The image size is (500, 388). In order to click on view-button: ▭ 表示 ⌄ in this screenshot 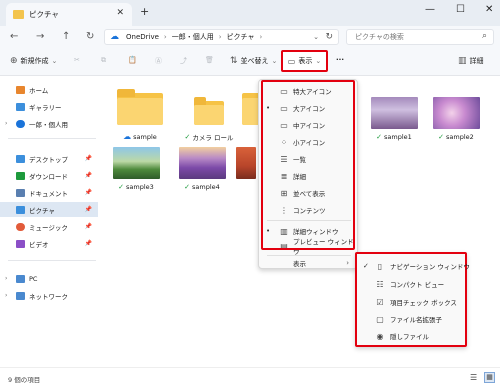, I will do `click(304, 61)`.